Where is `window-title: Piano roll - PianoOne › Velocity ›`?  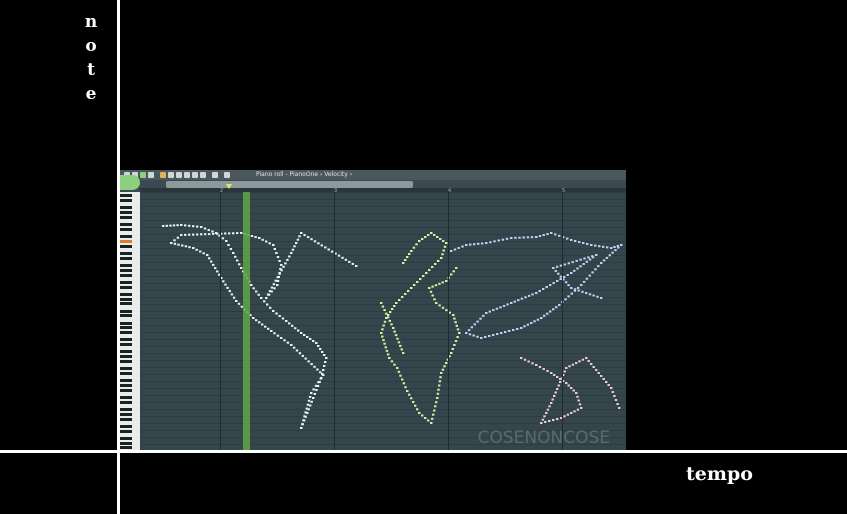
window-title: Piano roll - PianoOne › Velocity › is located at coordinates (304, 175).